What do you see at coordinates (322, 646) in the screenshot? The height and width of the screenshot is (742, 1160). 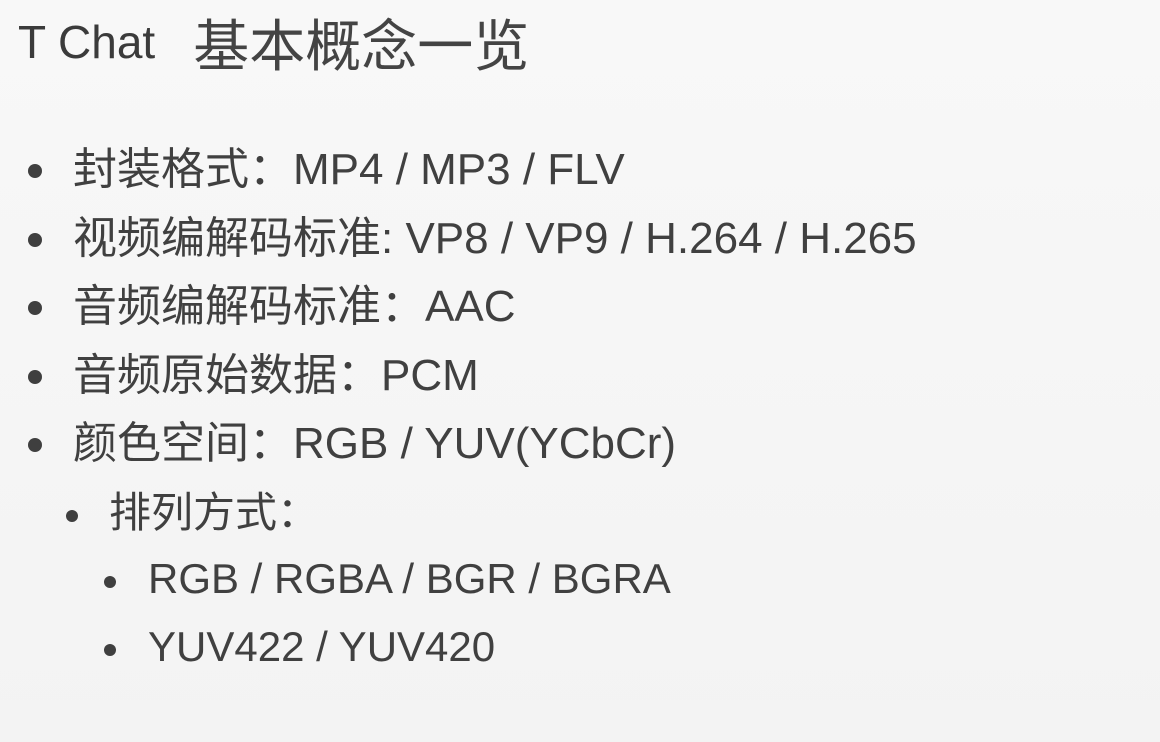 I see `bullet-text: YUV422 / YUV420` at bounding box center [322, 646].